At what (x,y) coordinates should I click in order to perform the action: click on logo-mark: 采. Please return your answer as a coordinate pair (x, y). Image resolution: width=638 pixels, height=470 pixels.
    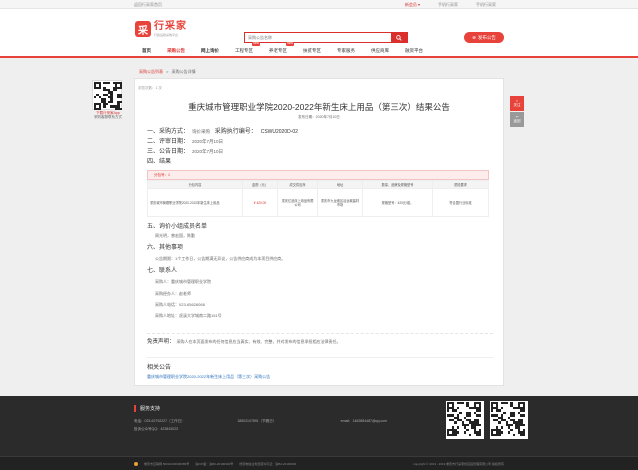
    Looking at the image, I should click on (143, 29).